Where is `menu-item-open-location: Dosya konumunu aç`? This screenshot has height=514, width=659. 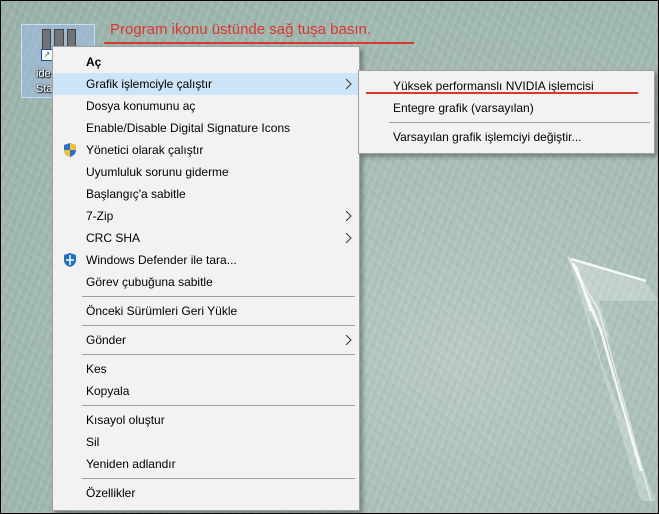 menu-item-open-location: Dosya konumunu aç is located at coordinates (206, 106).